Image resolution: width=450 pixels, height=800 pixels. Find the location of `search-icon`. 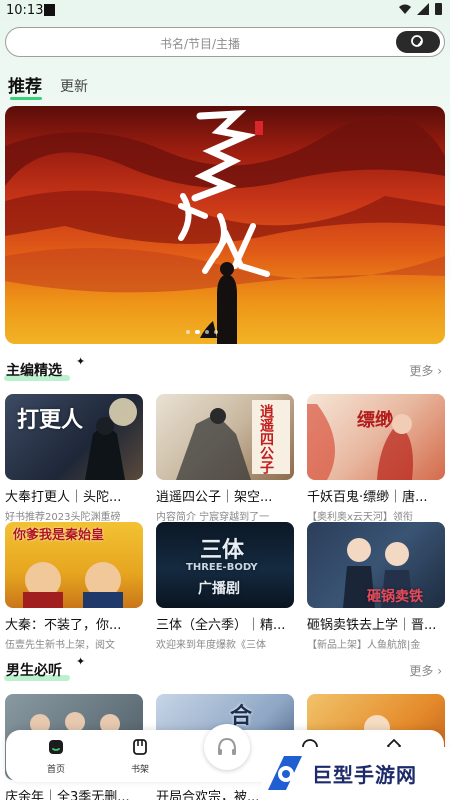

search-icon is located at coordinates (417, 41).